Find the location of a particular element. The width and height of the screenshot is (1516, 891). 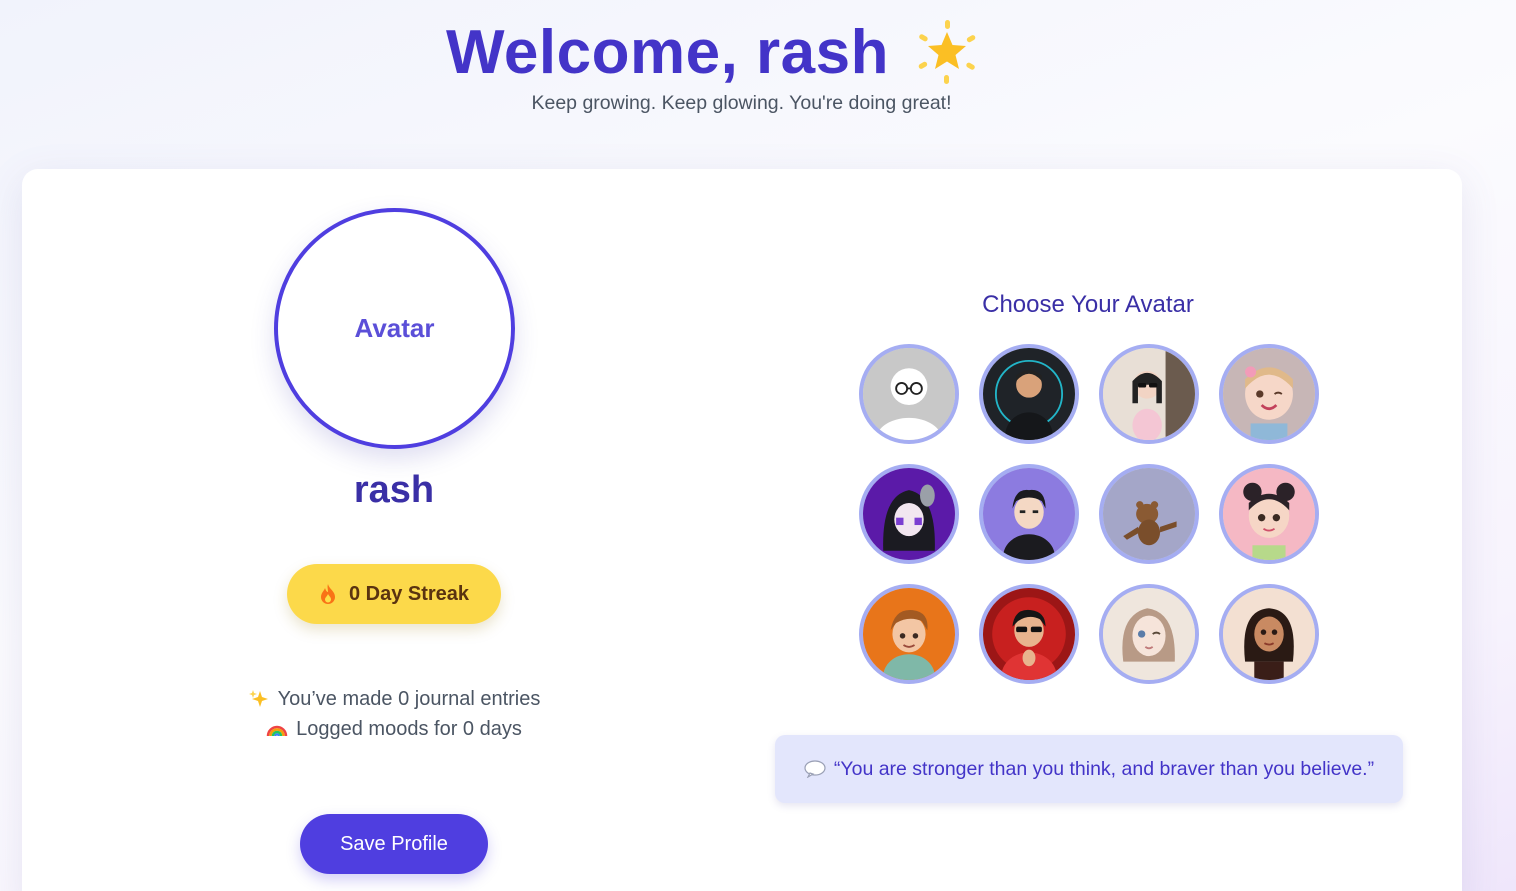

streak-badge: 0 Day Streak is located at coordinates (394, 594).